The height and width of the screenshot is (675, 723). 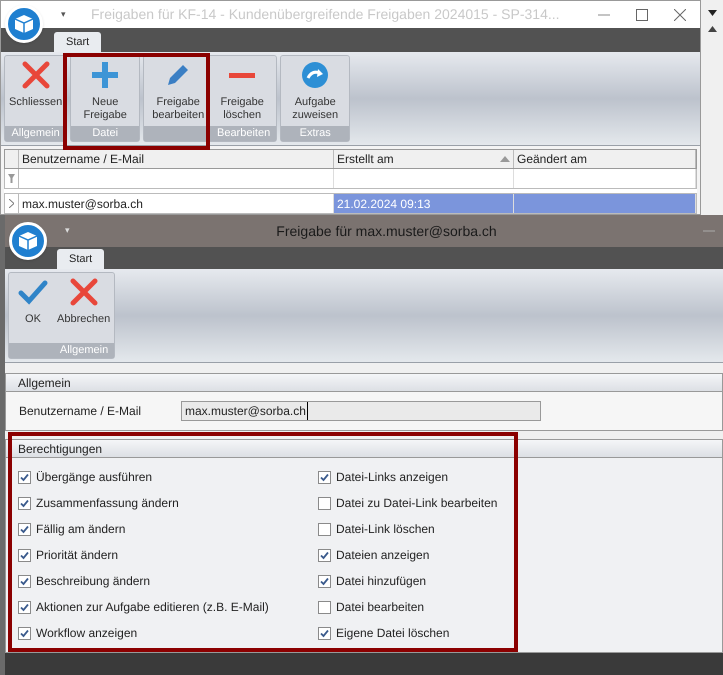 I want to click on ribbon-button: Freigabe bearbeiten, so click(x=178, y=93).